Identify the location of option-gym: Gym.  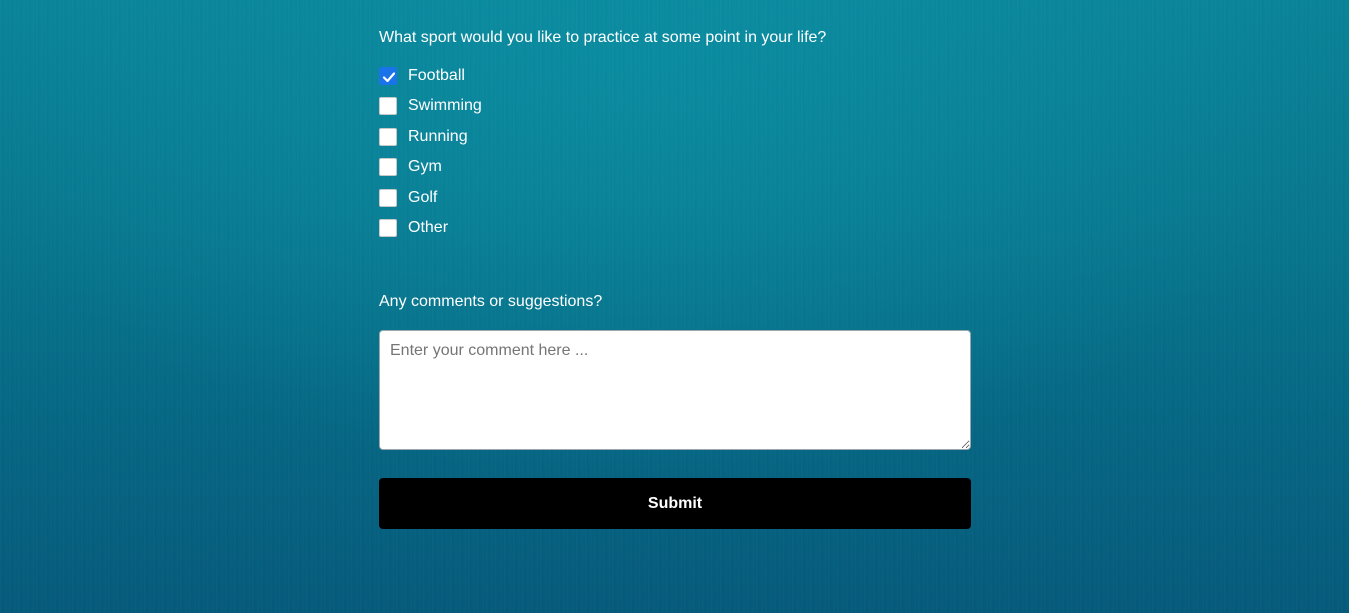
(430, 167).